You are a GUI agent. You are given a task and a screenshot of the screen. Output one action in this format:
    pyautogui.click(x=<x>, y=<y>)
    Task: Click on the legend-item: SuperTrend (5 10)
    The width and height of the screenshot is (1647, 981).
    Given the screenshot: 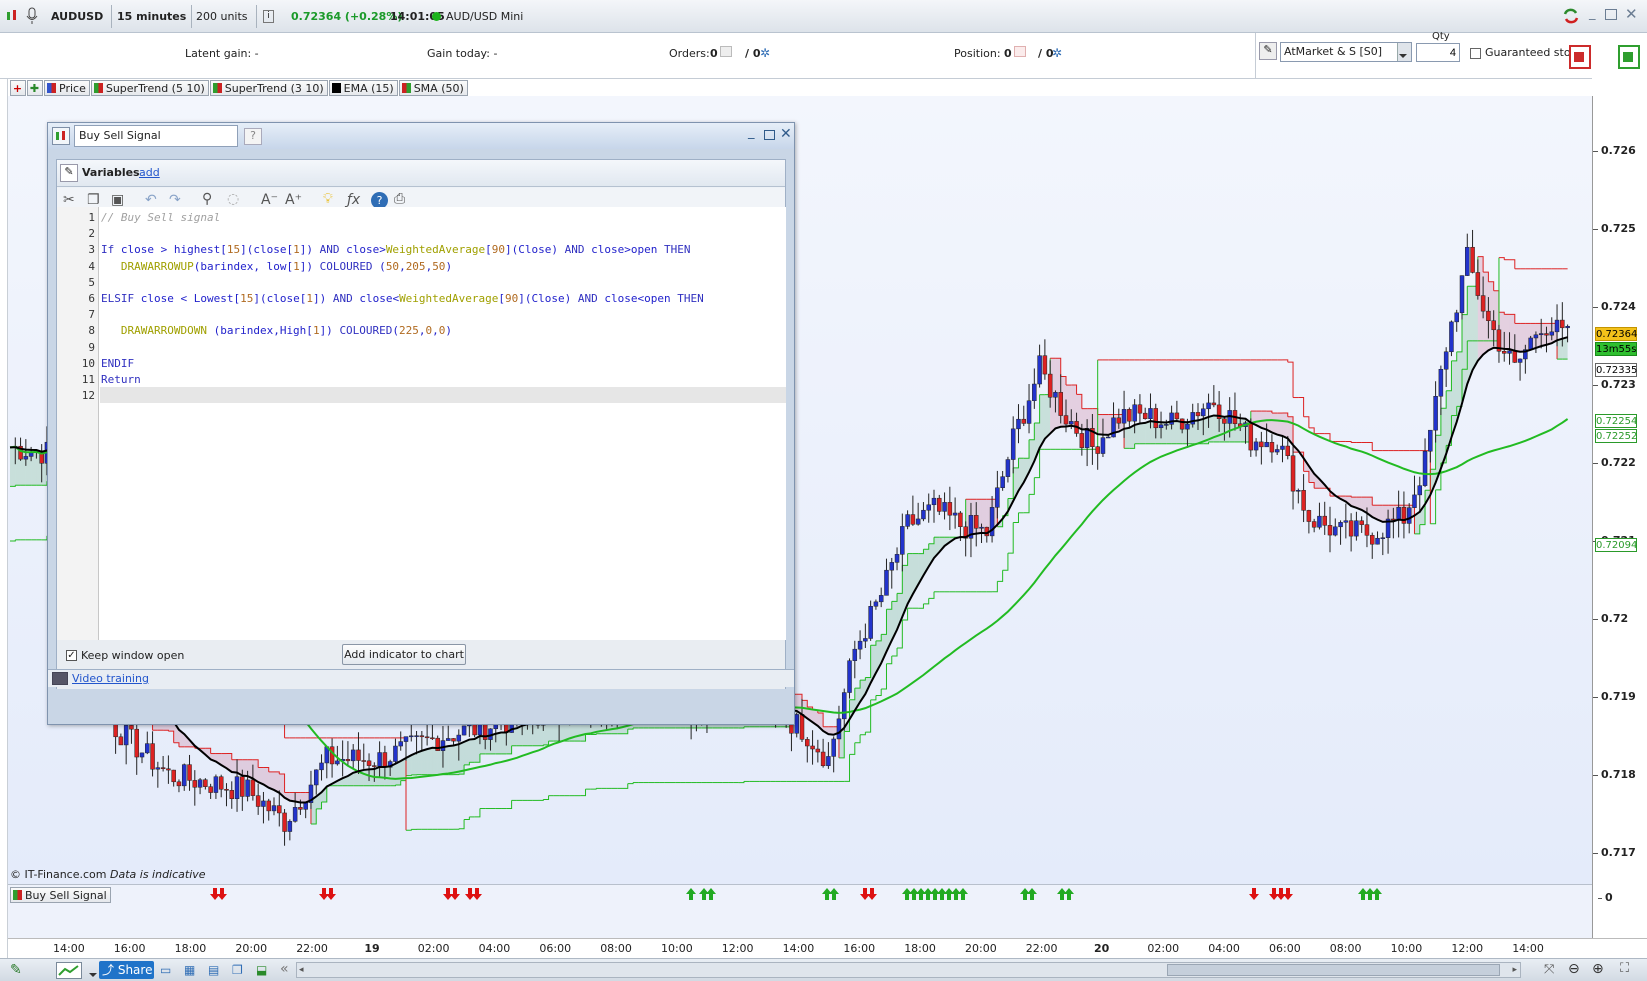 What is the action you would take?
    pyautogui.click(x=149, y=88)
    